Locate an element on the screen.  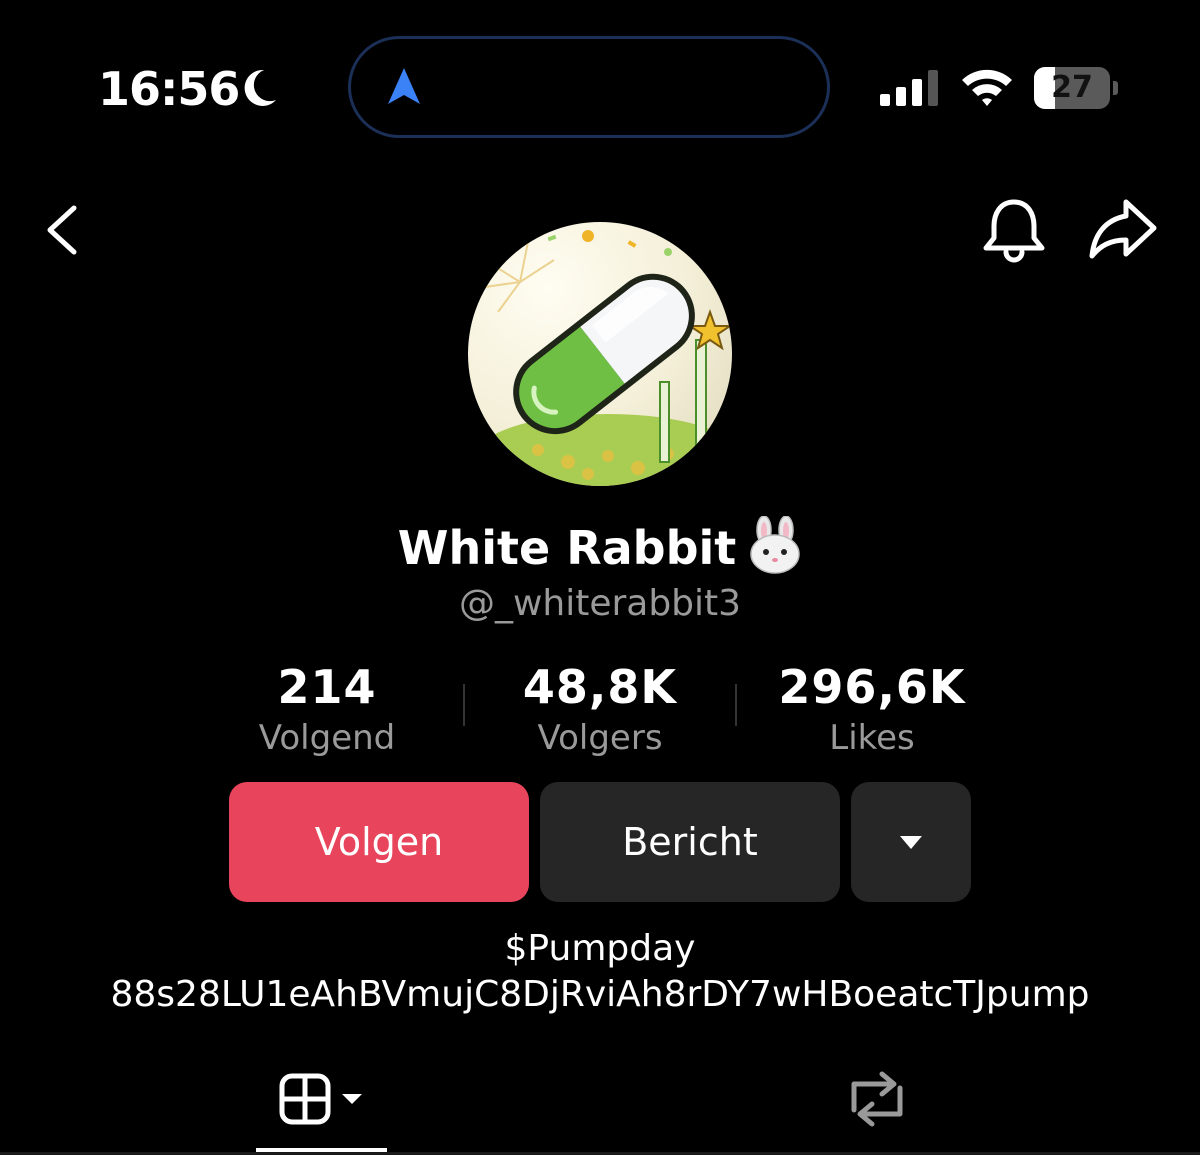
follow-button: Volgen is located at coordinates (379, 842).